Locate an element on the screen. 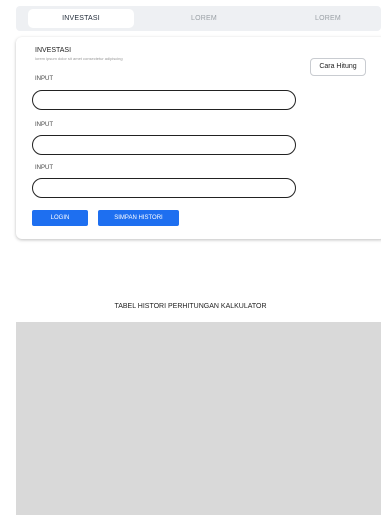  input-label-1: INPUT is located at coordinates (44, 79).